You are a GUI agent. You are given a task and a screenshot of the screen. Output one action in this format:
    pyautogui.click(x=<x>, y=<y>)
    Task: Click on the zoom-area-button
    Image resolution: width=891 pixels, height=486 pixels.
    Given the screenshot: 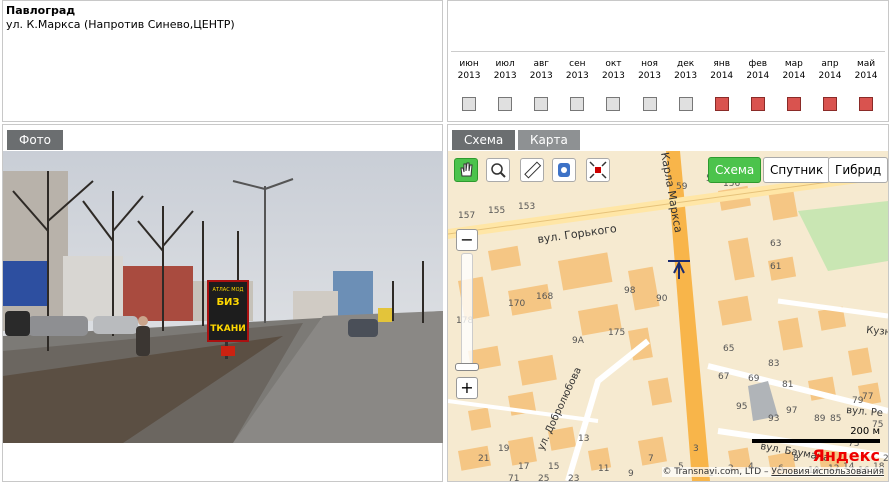 What is the action you would take?
    pyautogui.click(x=498, y=170)
    